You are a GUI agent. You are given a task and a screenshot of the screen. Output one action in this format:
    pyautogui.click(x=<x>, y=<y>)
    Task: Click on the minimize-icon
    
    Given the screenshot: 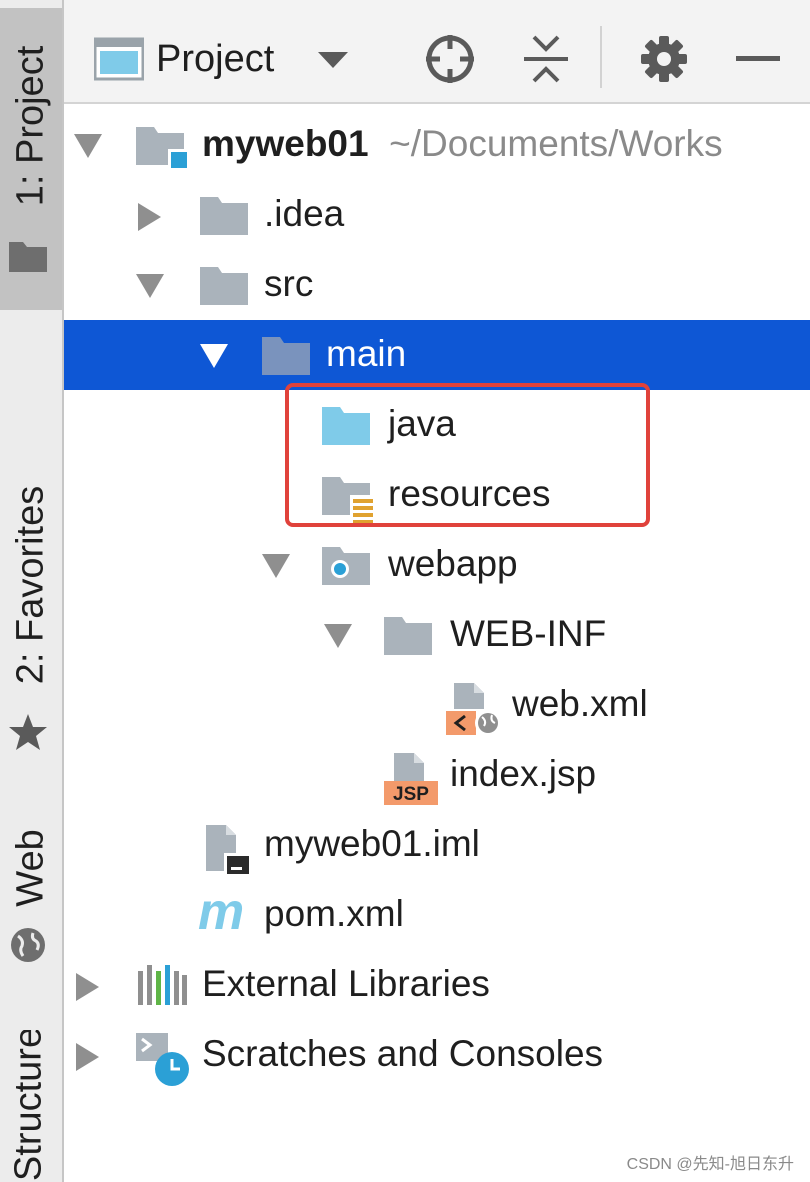 What is the action you would take?
    pyautogui.click(x=758, y=59)
    